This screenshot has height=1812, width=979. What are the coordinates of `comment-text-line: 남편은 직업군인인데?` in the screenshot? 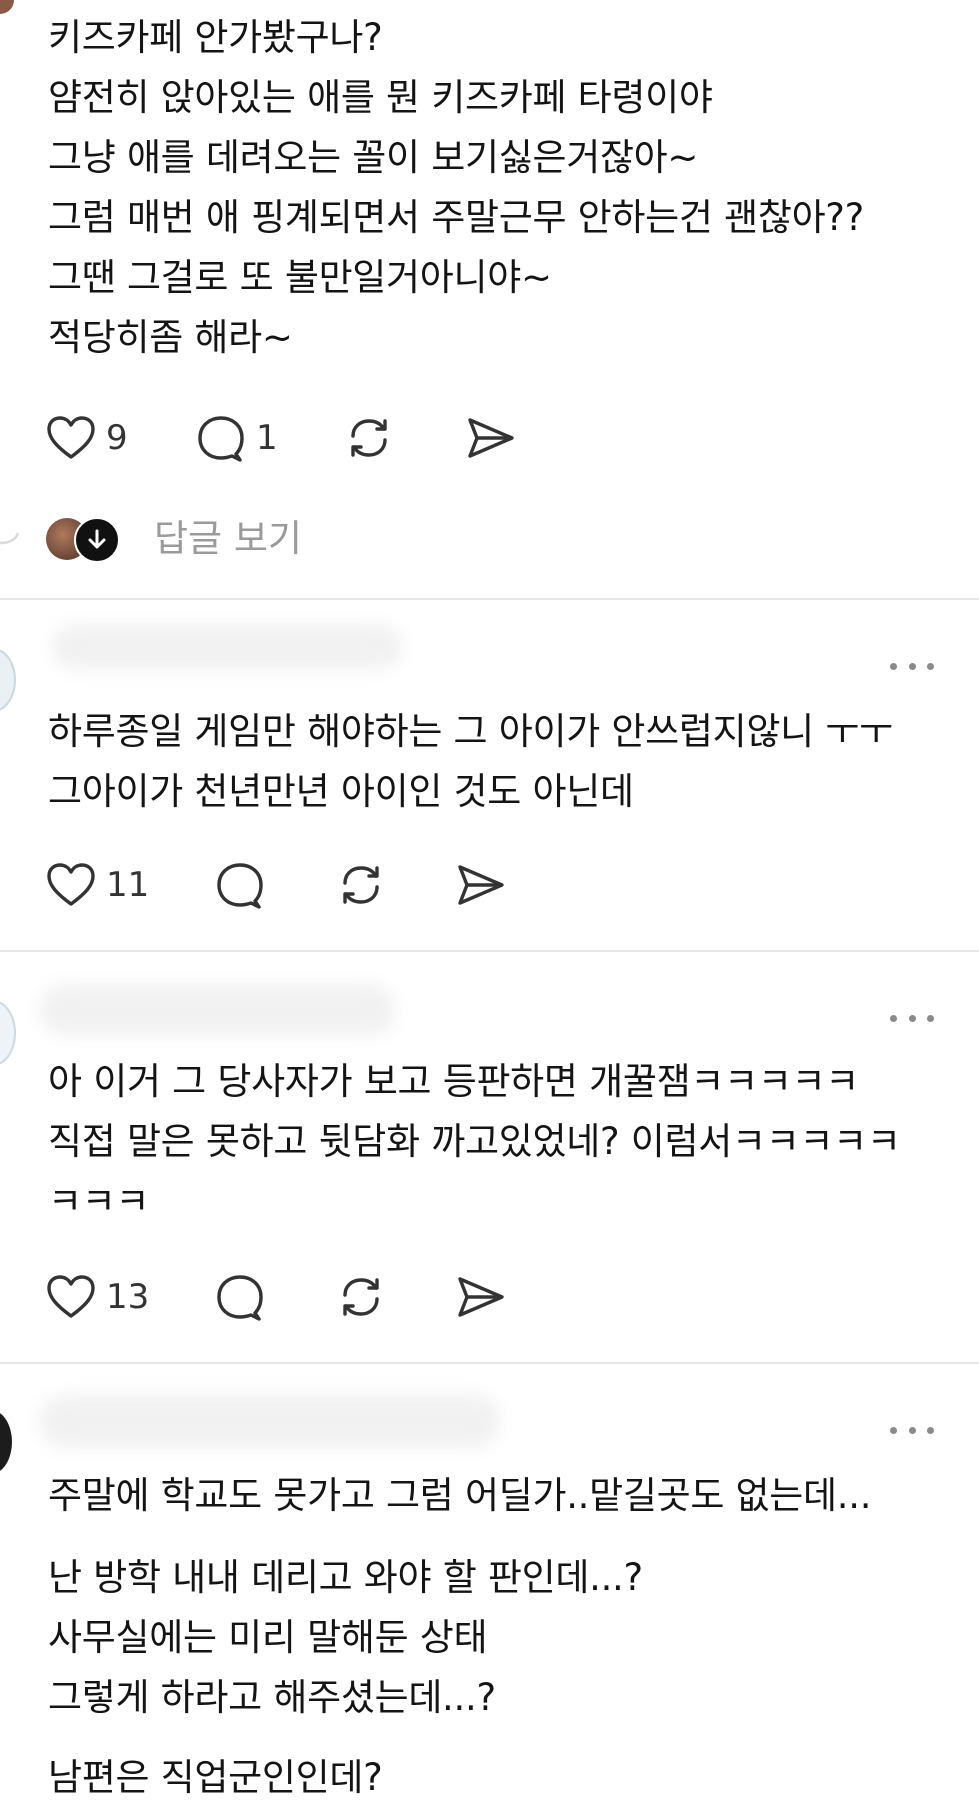 It's located at (215, 1777).